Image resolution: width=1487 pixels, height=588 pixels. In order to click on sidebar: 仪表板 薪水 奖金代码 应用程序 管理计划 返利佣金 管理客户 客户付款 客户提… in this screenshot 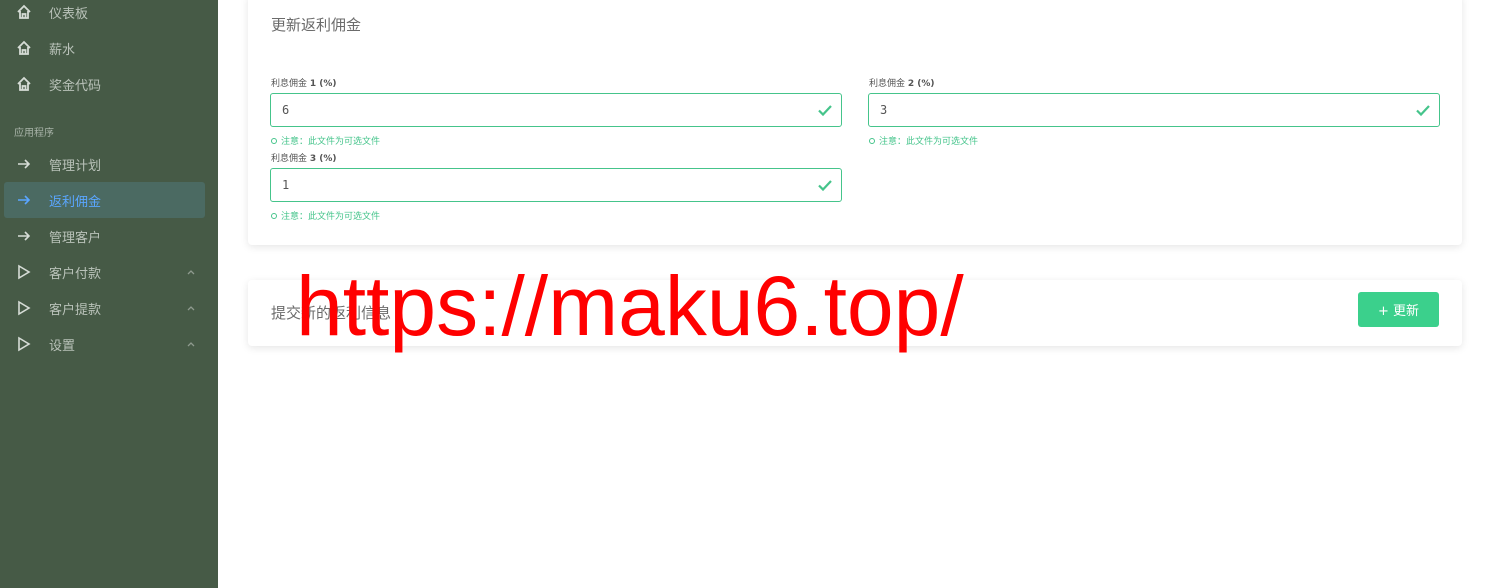, I will do `click(109, 294)`.